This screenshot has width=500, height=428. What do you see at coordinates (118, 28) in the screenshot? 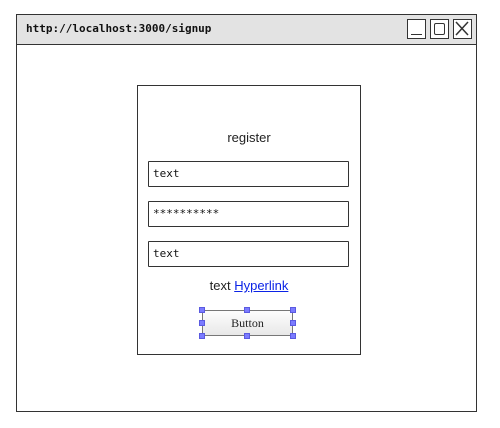
I see `address-url: http://localhost:3000/signup` at bounding box center [118, 28].